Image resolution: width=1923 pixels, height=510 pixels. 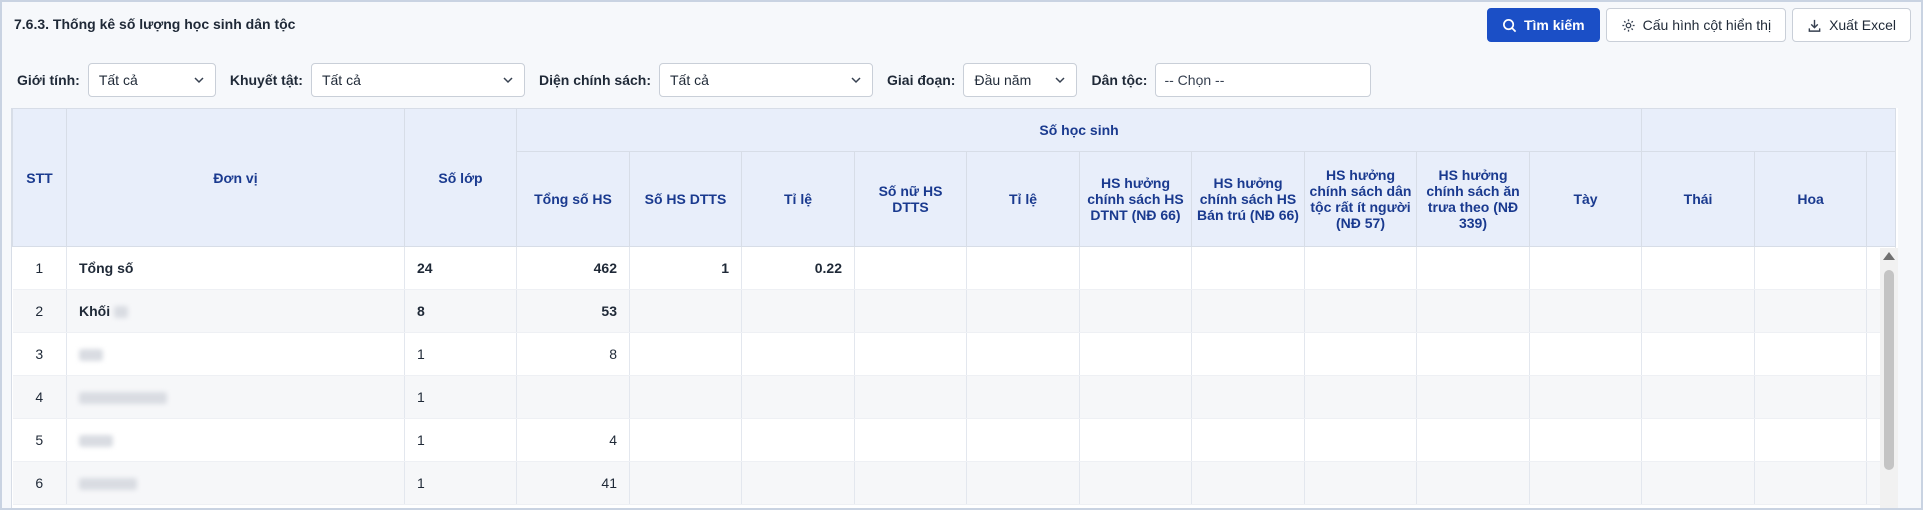 I want to click on table-row: 1 Tổng số 24 462 1 0.22, so click(x=954, y=268).